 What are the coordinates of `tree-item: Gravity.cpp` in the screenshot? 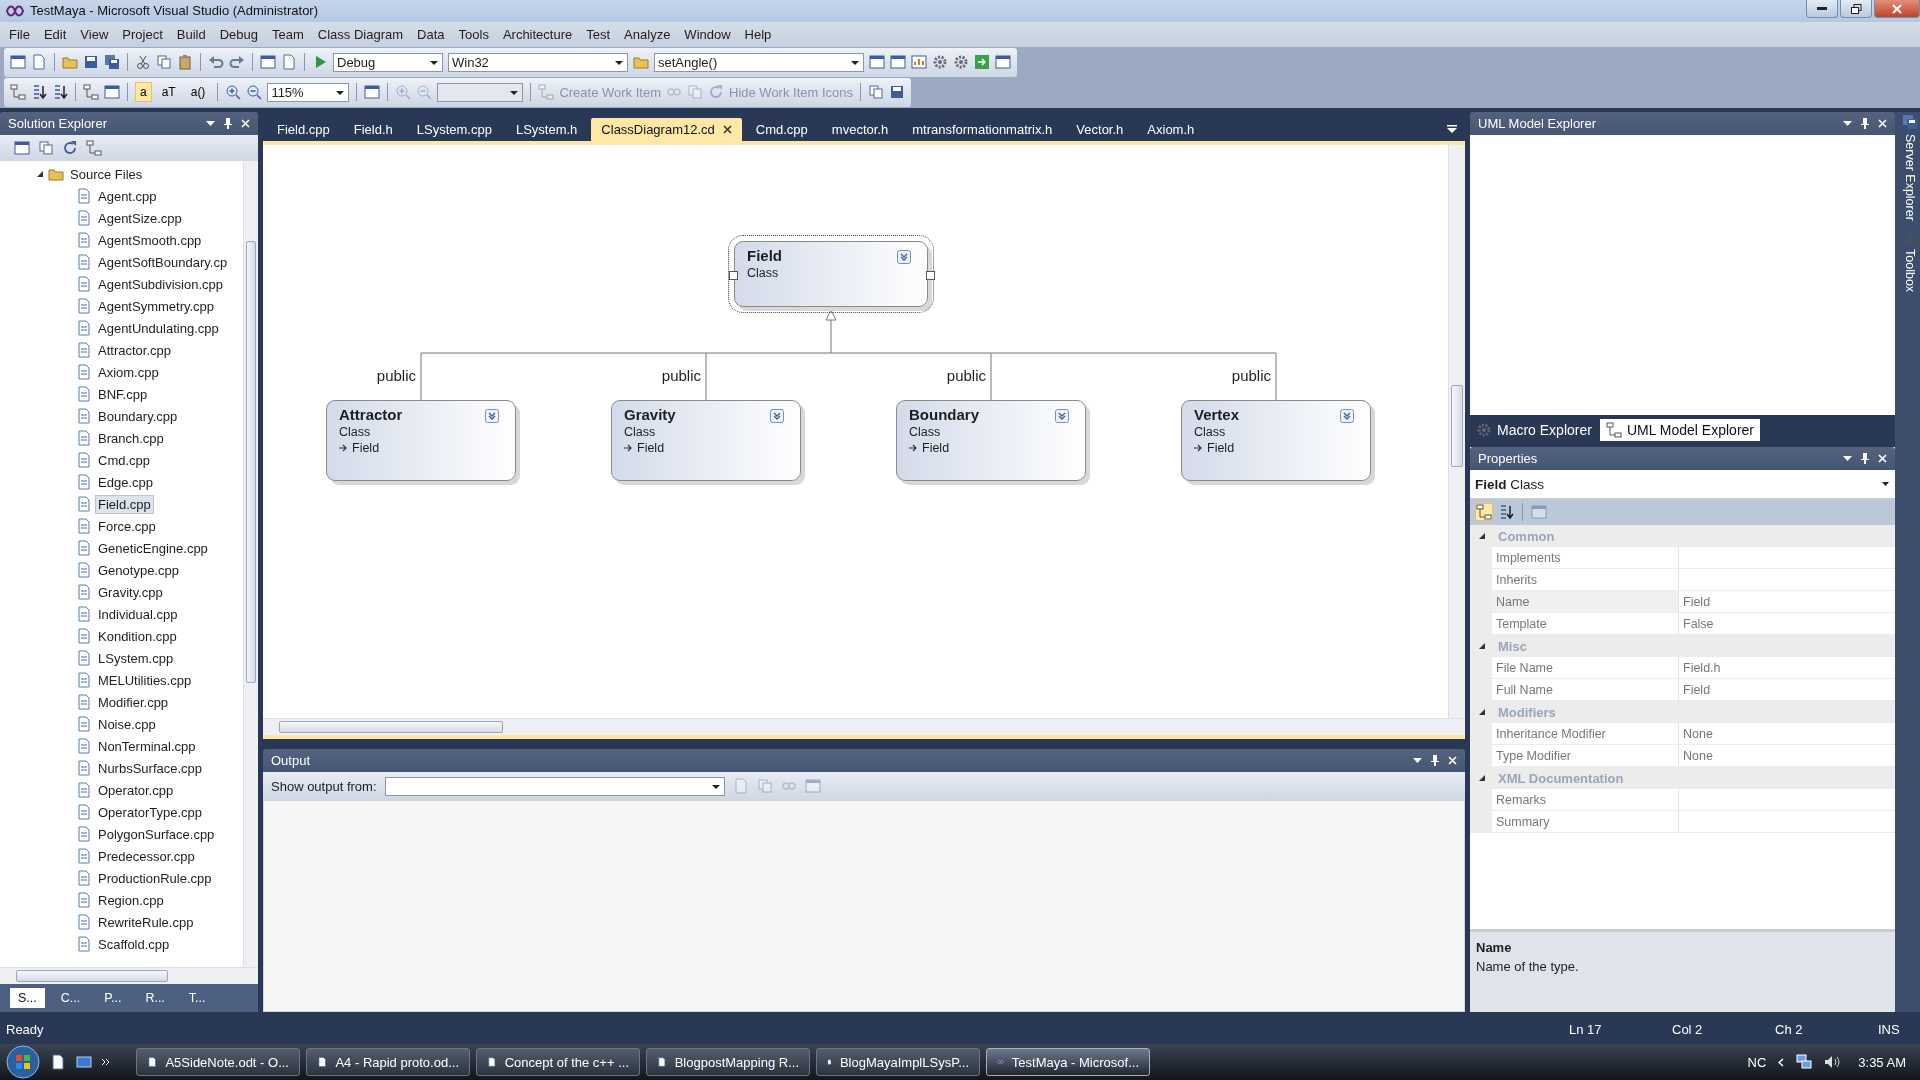 It's located at (130, 592).